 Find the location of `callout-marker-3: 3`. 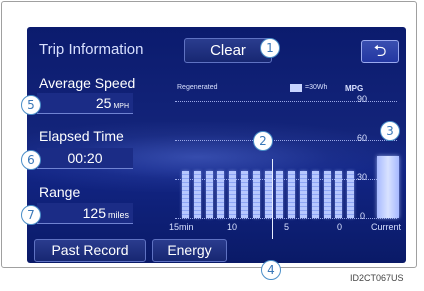

callout-marker-3: 3 is located at coordinates (390, 131).